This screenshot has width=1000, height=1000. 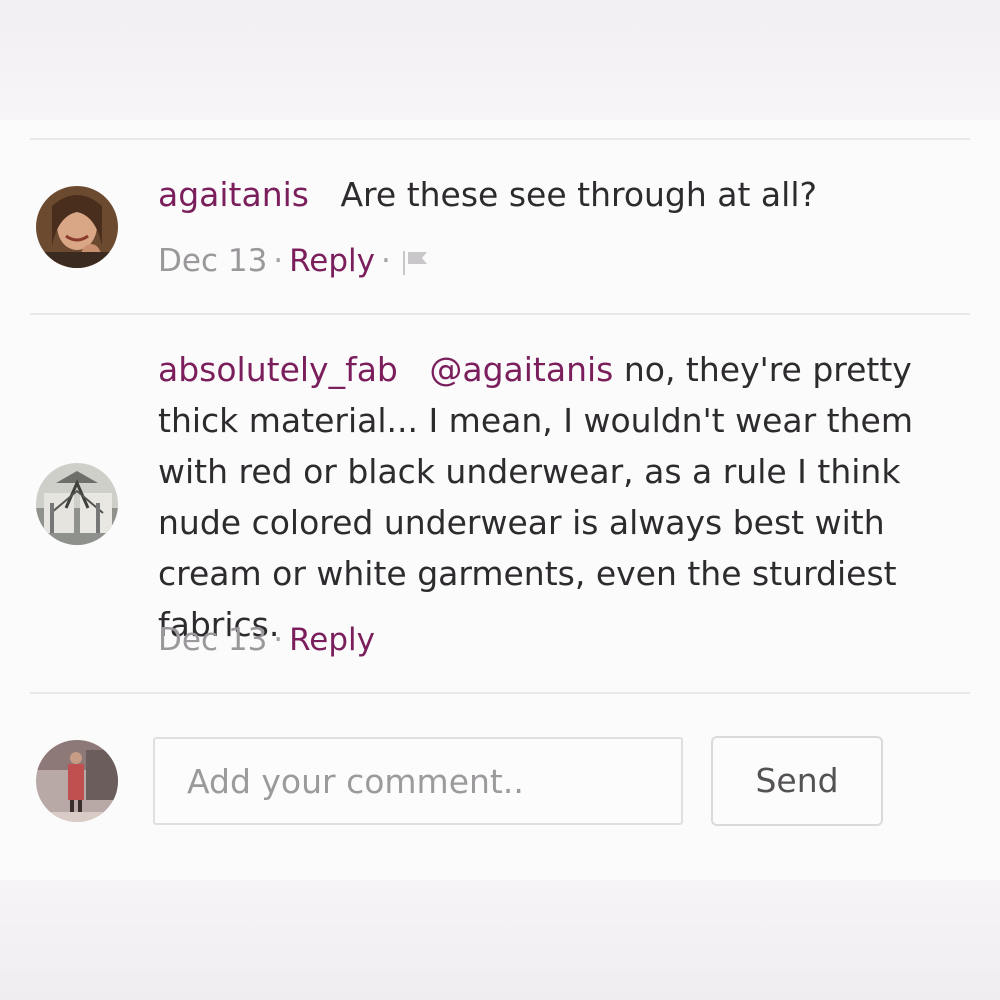 I want to click on bottom-background, so click(x=500, y=940).